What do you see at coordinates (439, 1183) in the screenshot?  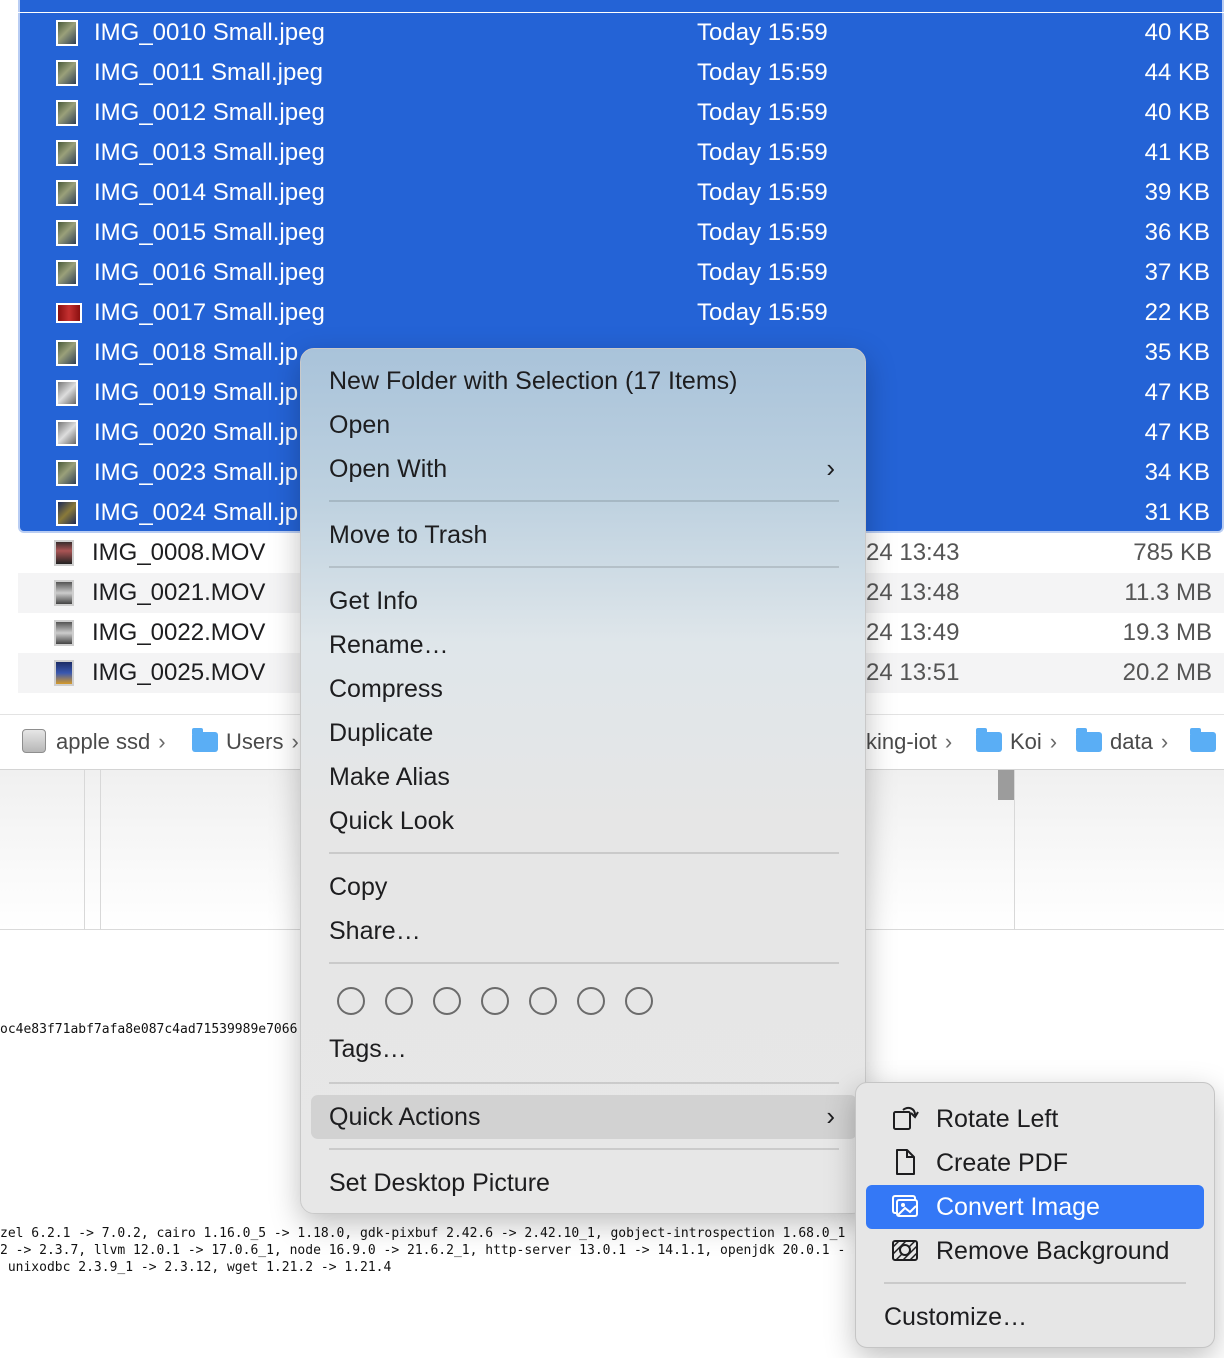 I see `menu-item-set-desktop-picture: Set Desktop Picture` at bounding box center [439, 1183].